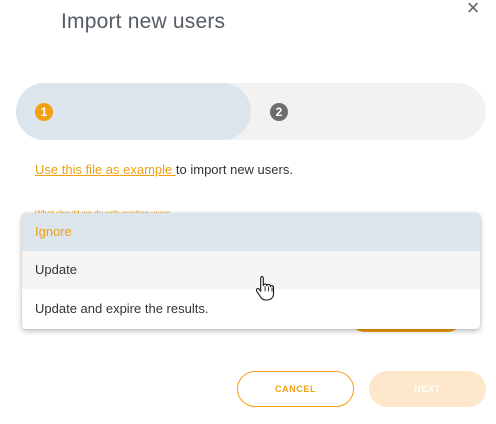  I want to click on step-1: 1, so click(133, 111).